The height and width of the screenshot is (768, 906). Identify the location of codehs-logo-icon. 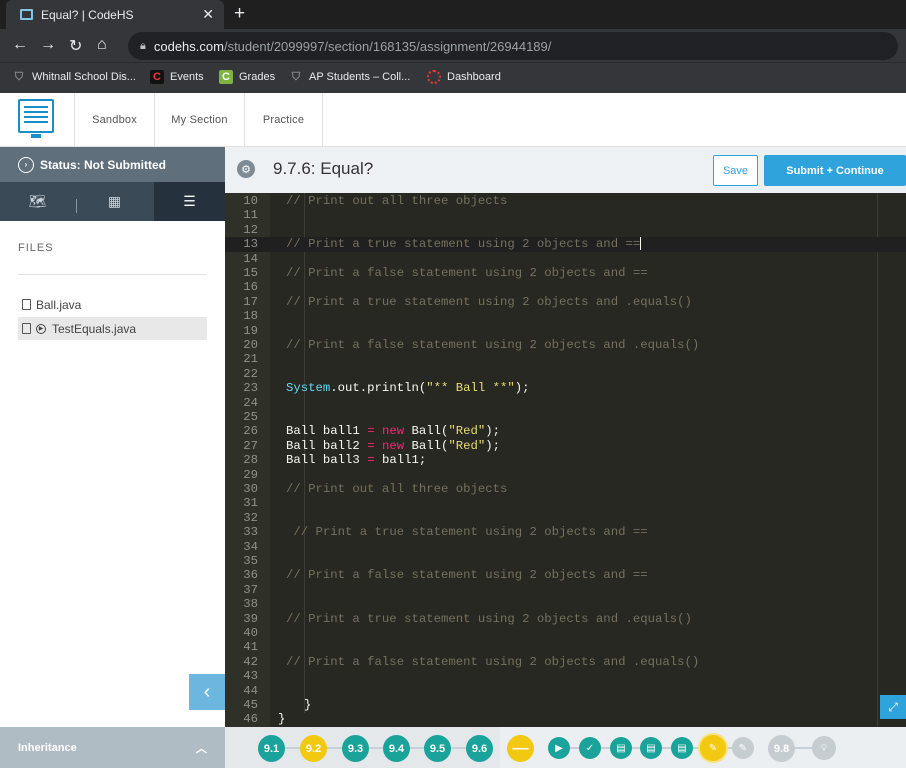
(36, 118).